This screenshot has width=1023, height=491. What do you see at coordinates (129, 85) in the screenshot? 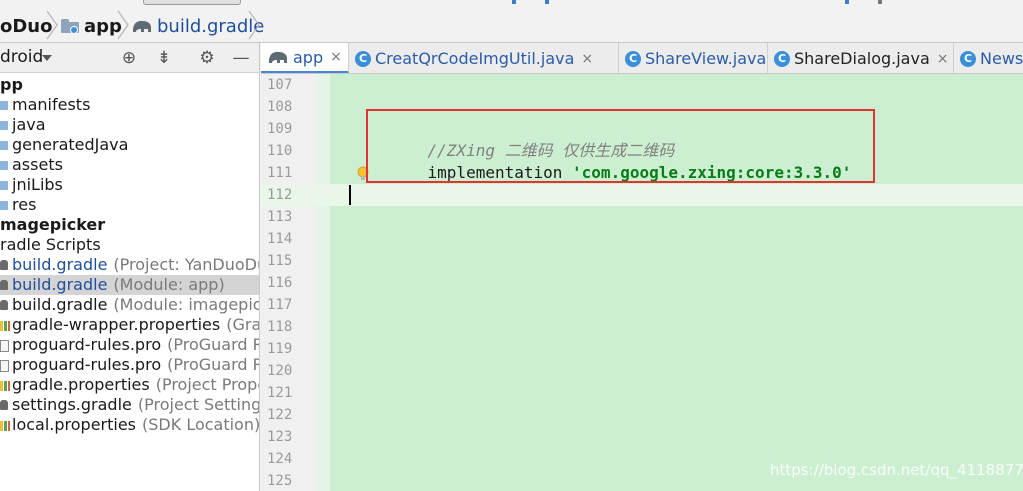
I see `tree-item: pp` at bounding box center [129, 85].